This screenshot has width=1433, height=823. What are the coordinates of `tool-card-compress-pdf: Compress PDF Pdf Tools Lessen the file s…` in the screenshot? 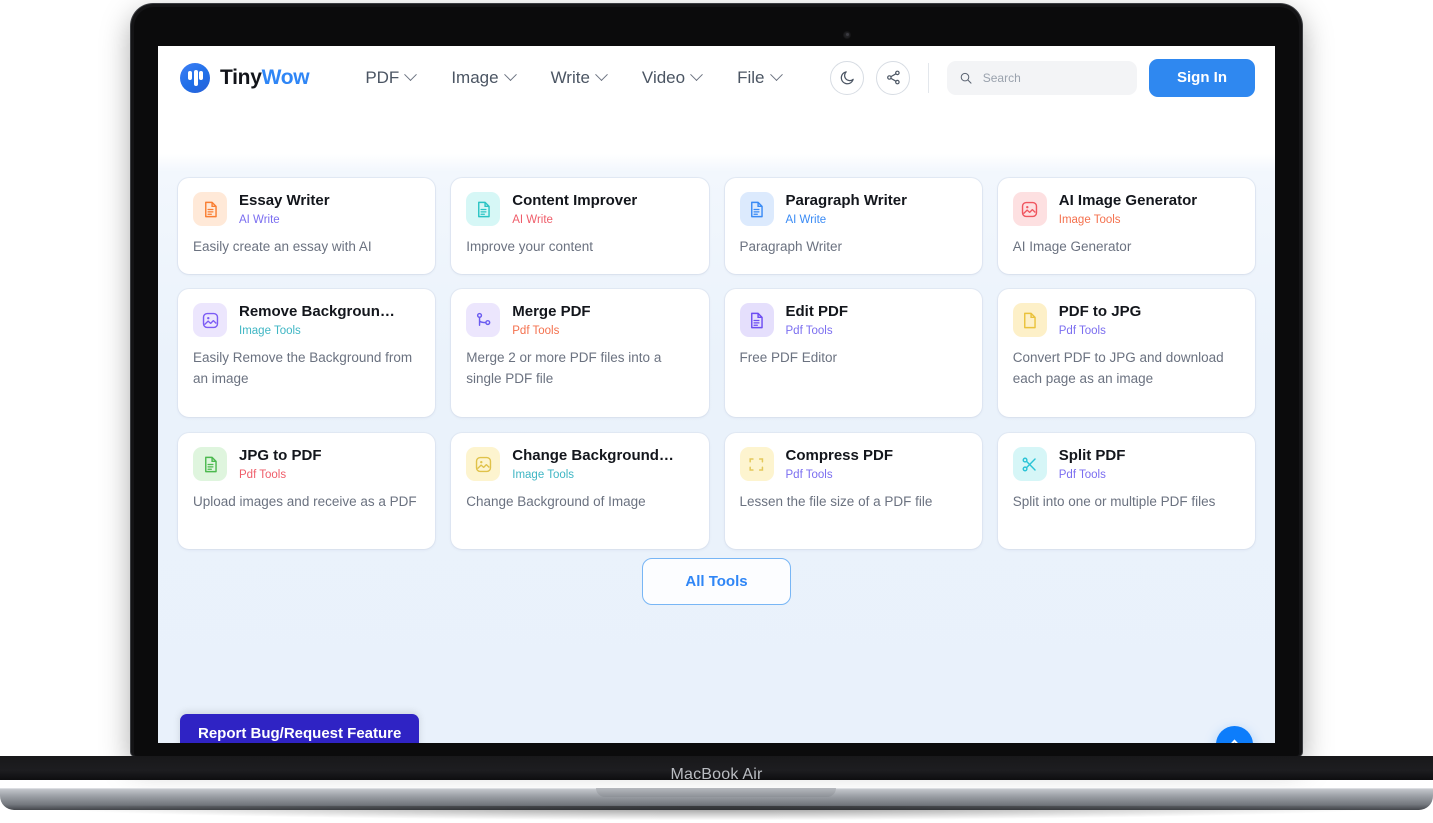 It's located at (853, 491).